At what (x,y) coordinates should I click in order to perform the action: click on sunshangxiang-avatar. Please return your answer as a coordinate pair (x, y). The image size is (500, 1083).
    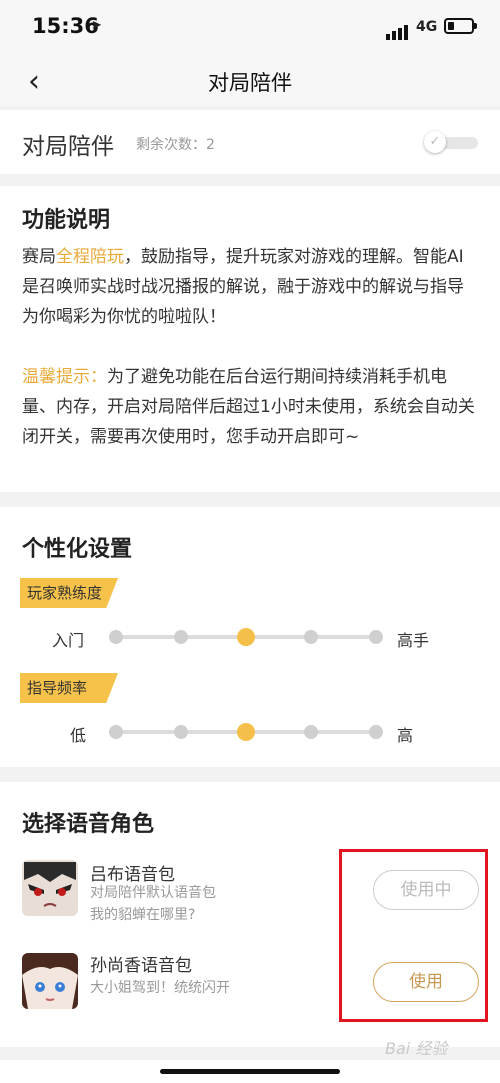
    Looking at the image, I should click on (50, 981).